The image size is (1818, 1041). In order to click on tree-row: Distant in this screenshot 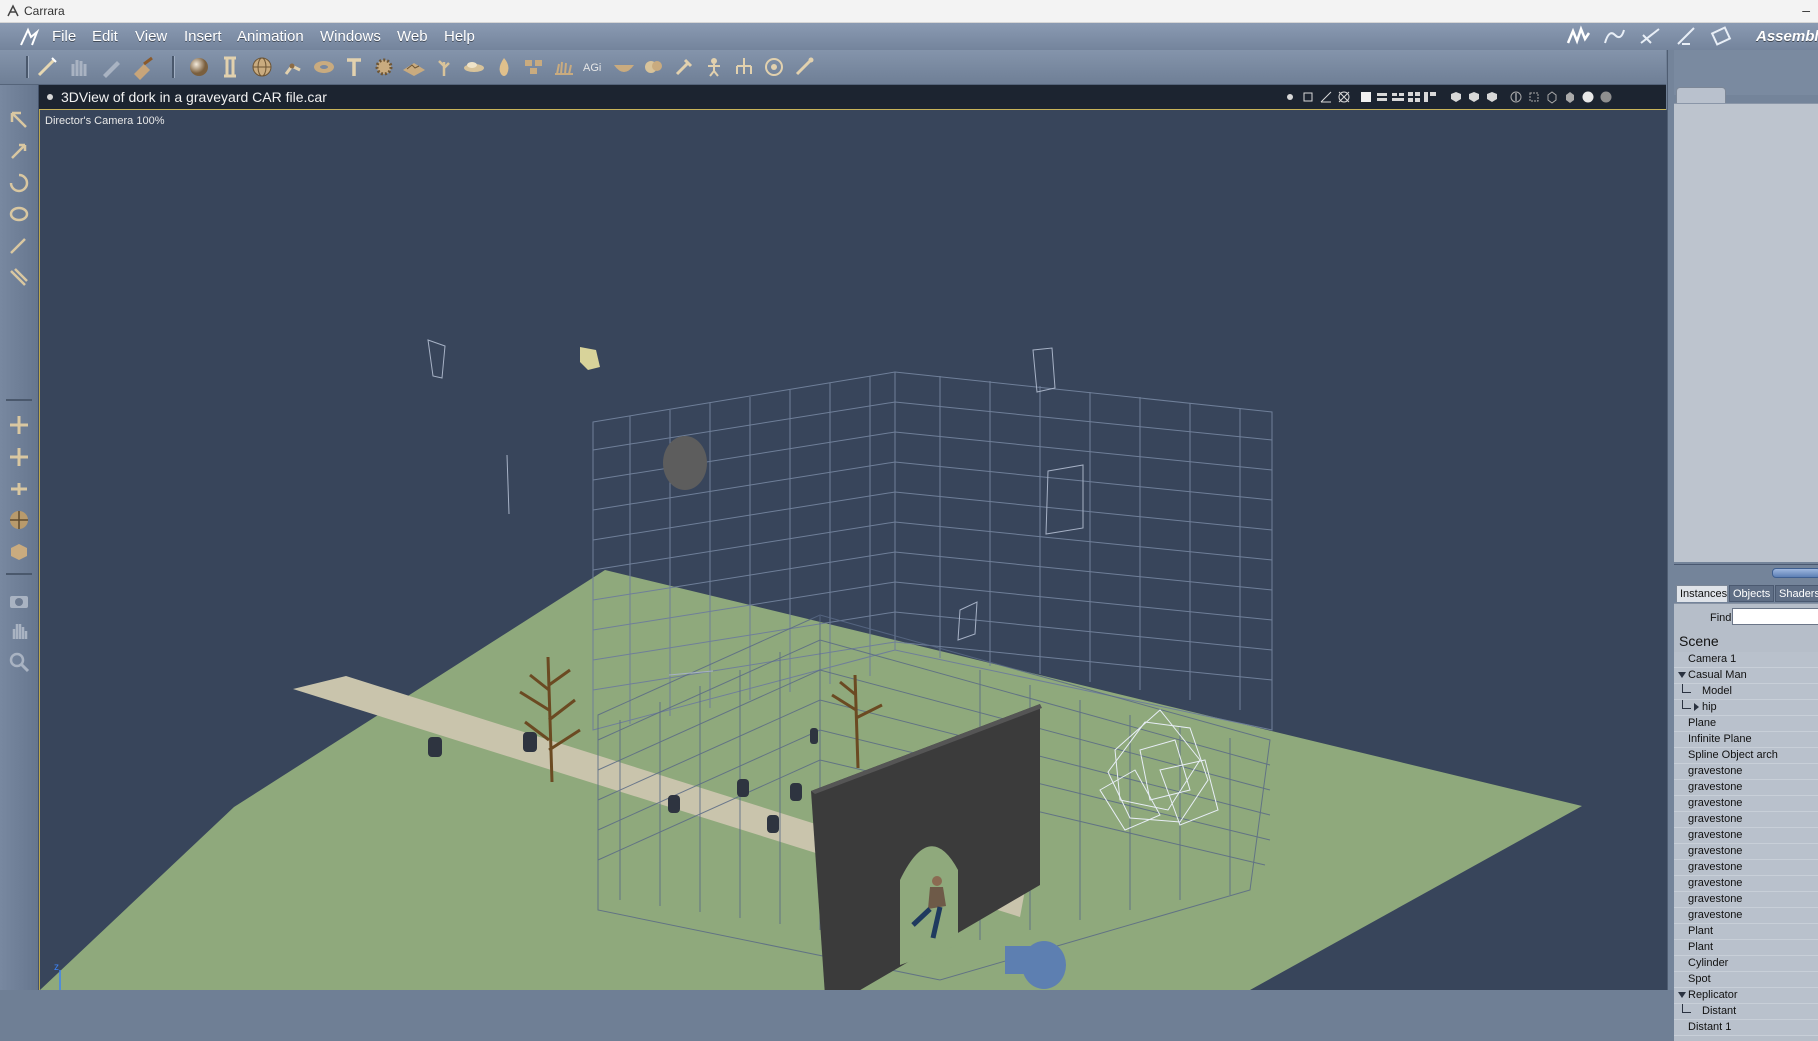, I will do `click(1746, 1012)`.